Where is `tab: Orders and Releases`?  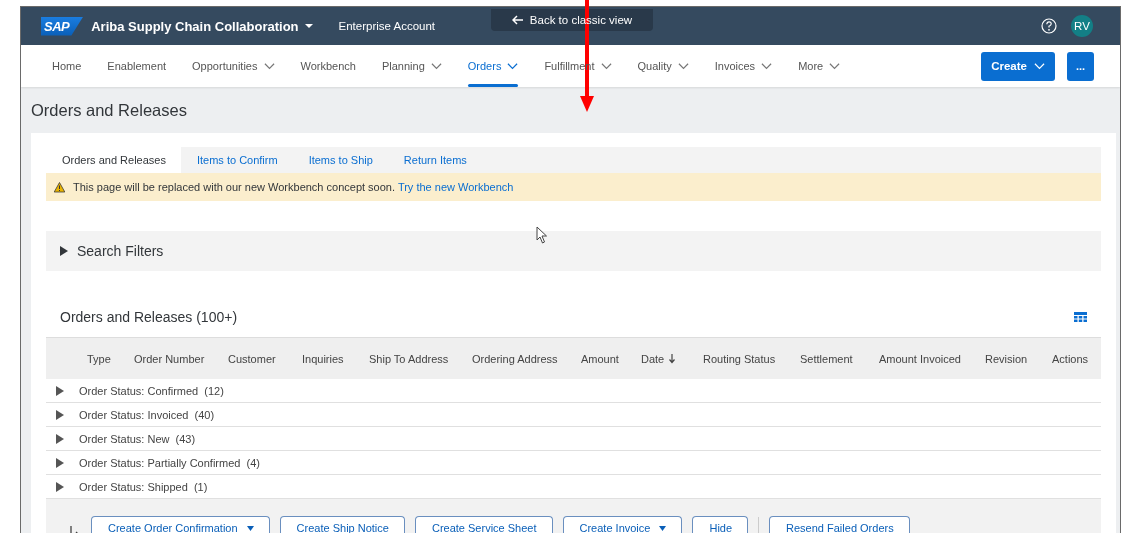
tab: Orders and Releases is located at coordinates (113, 160).